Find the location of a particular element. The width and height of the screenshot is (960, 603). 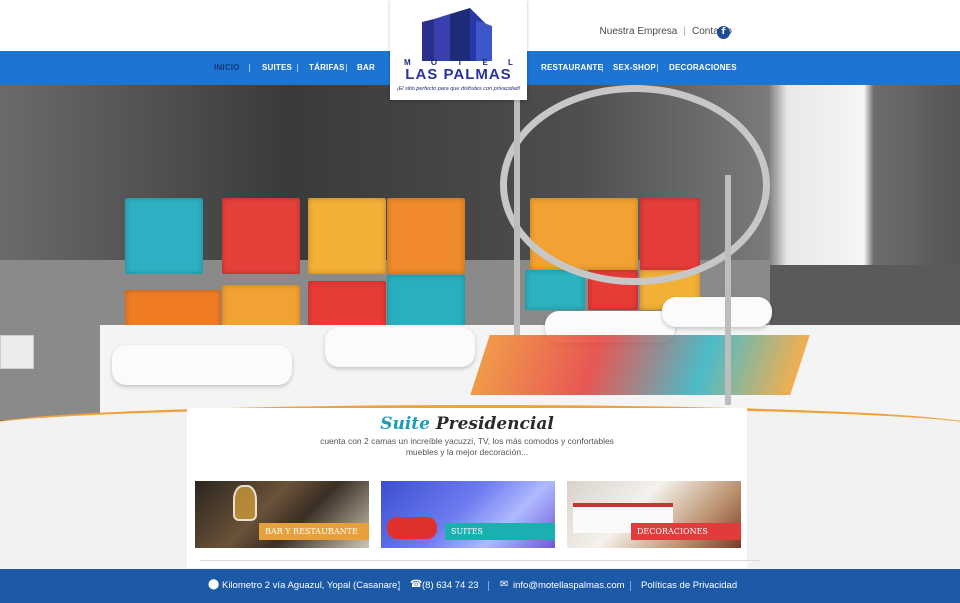

top-links: Nuestra Empresa | Contacto is located at coordinates (666, 31).